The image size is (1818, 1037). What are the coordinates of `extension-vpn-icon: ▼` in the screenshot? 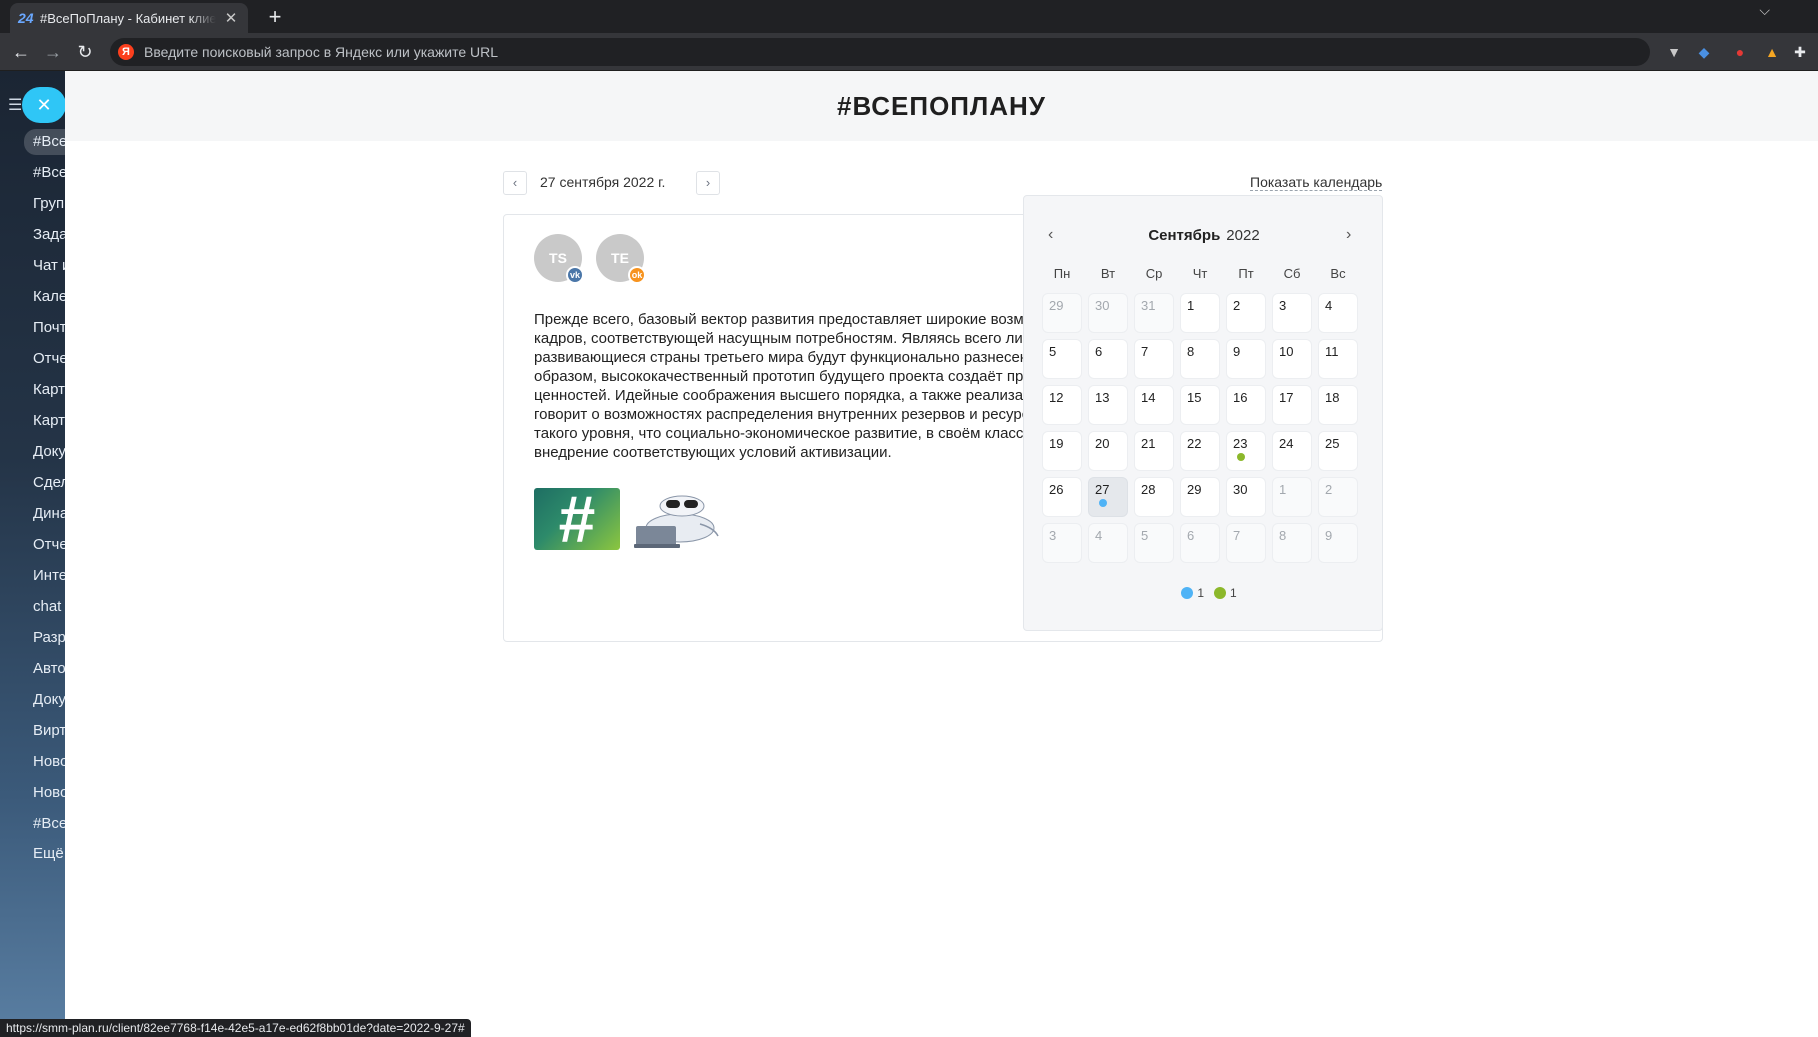 It's located at (1674, 52).